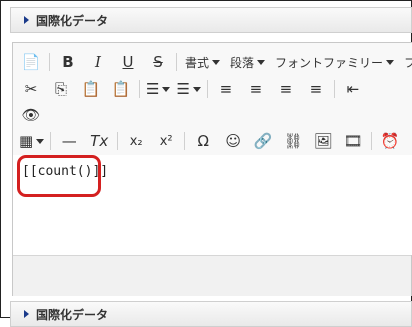  Describe the element at coordinates (31, 62) in the screenshot. I see `new-document-icon: 📄` at that location.